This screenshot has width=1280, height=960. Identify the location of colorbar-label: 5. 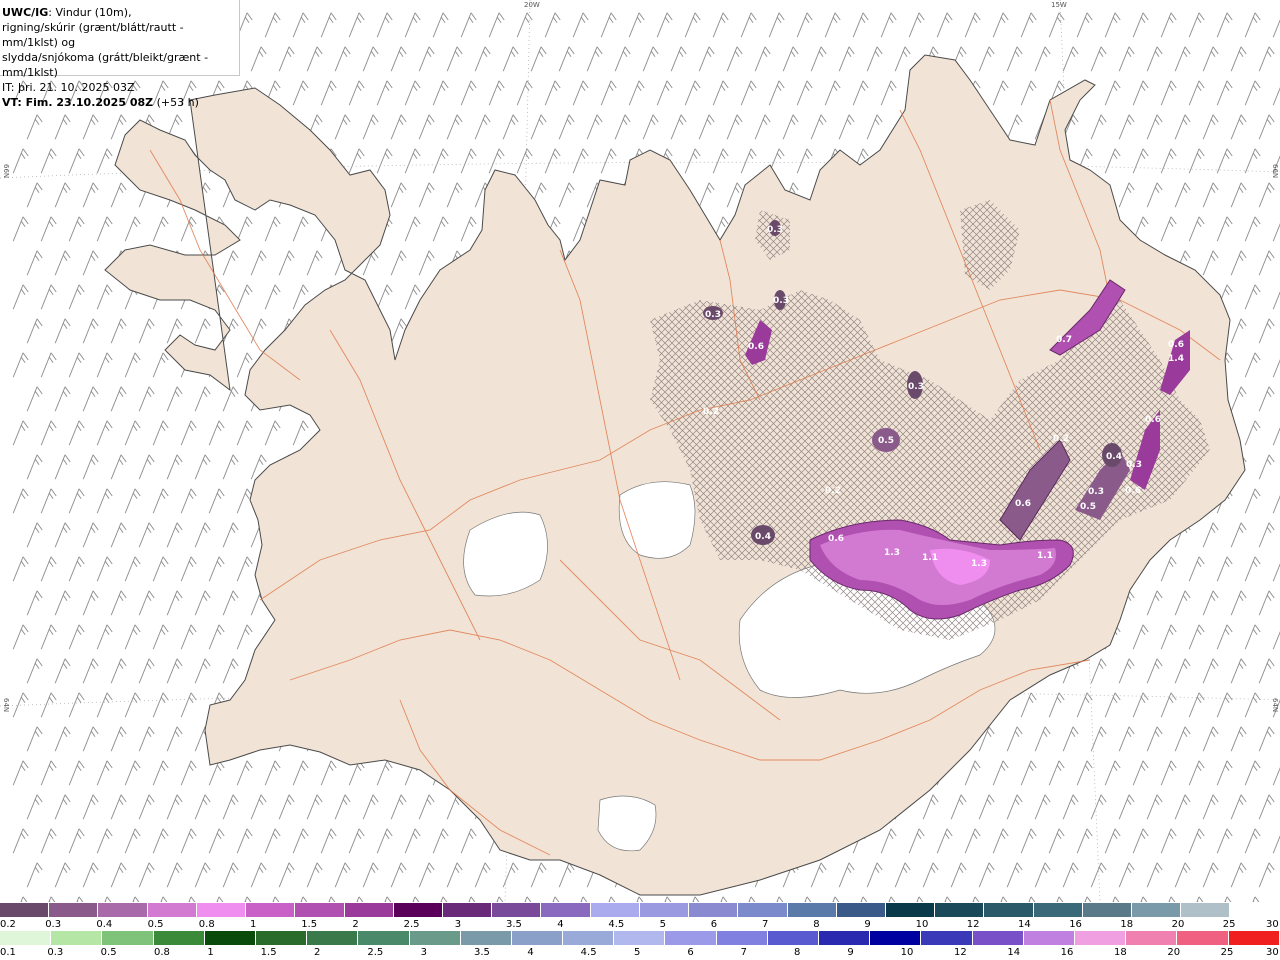
(637, 952).